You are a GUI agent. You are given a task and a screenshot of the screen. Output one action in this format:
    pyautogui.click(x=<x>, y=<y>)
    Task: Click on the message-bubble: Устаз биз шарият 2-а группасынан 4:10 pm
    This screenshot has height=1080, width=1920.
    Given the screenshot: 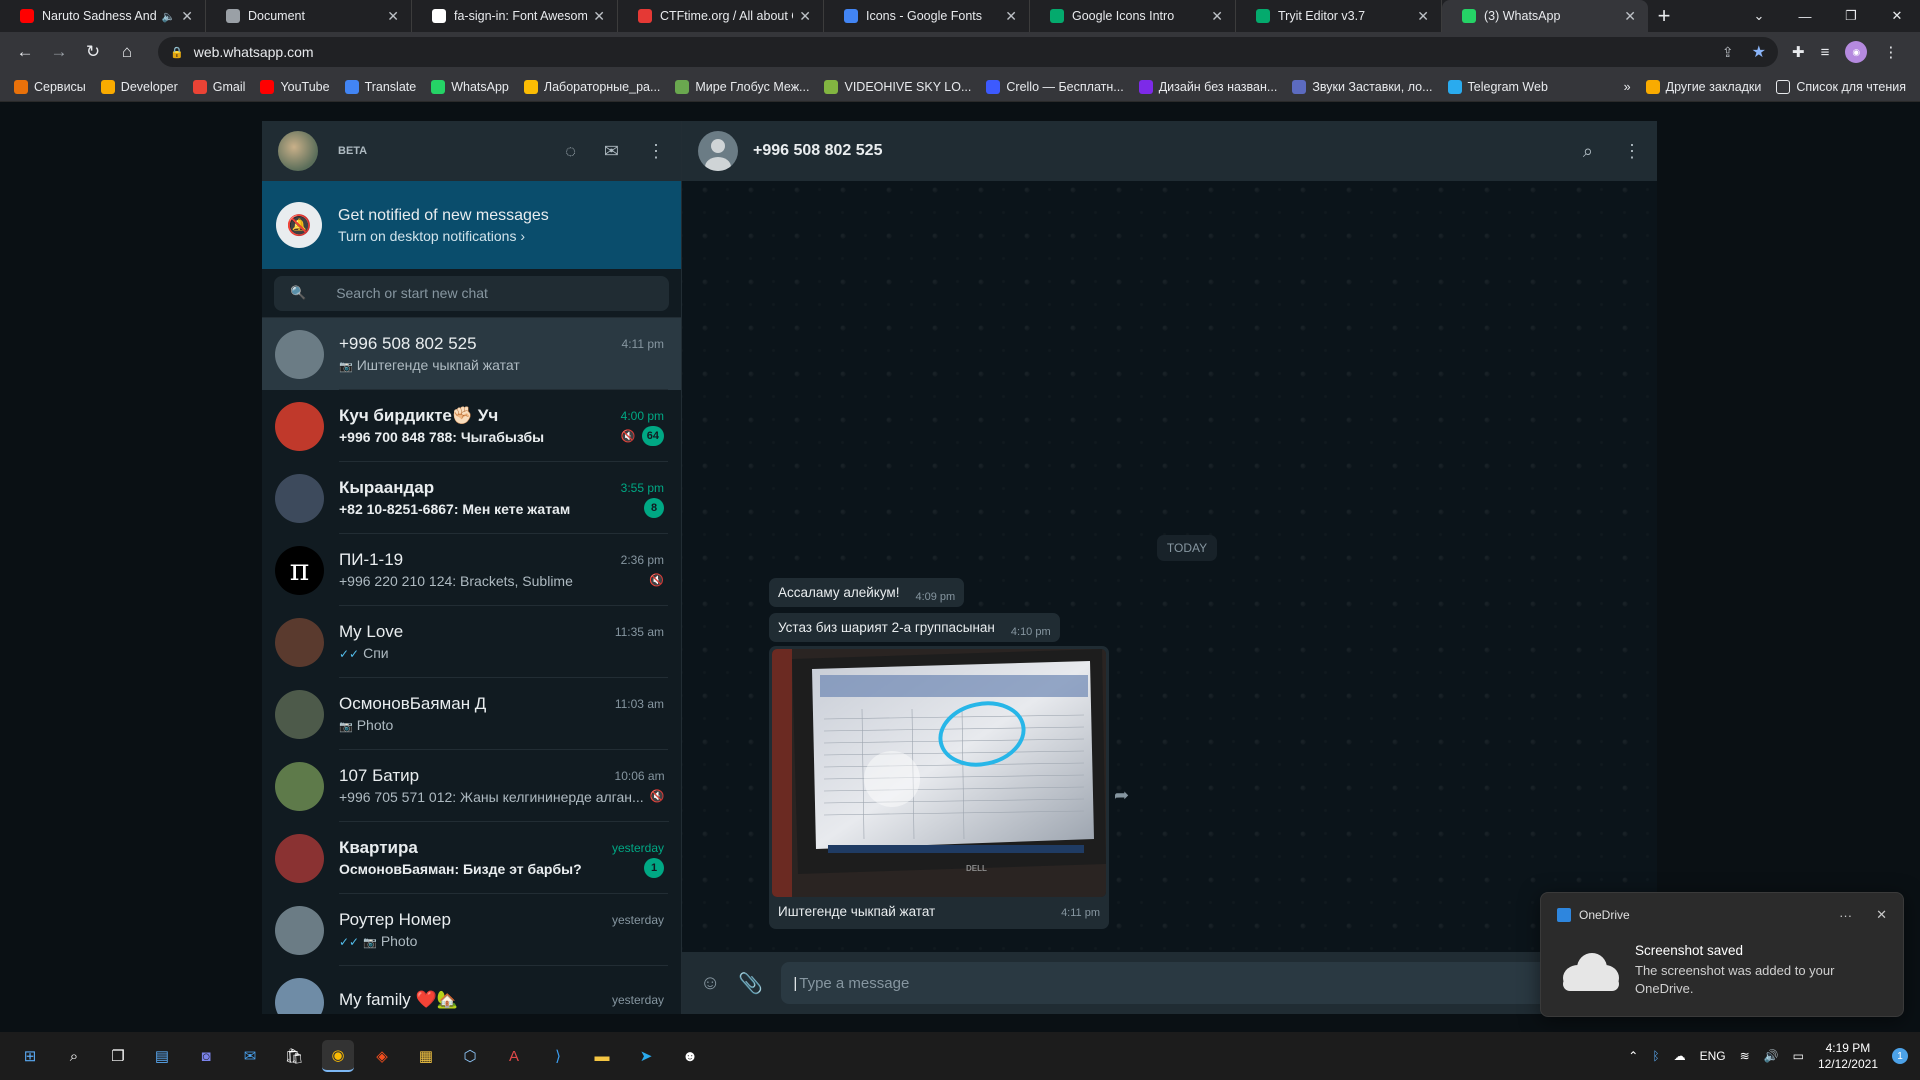 What is the action you would take?
    pyautogui.click(x=914, y=627)
    